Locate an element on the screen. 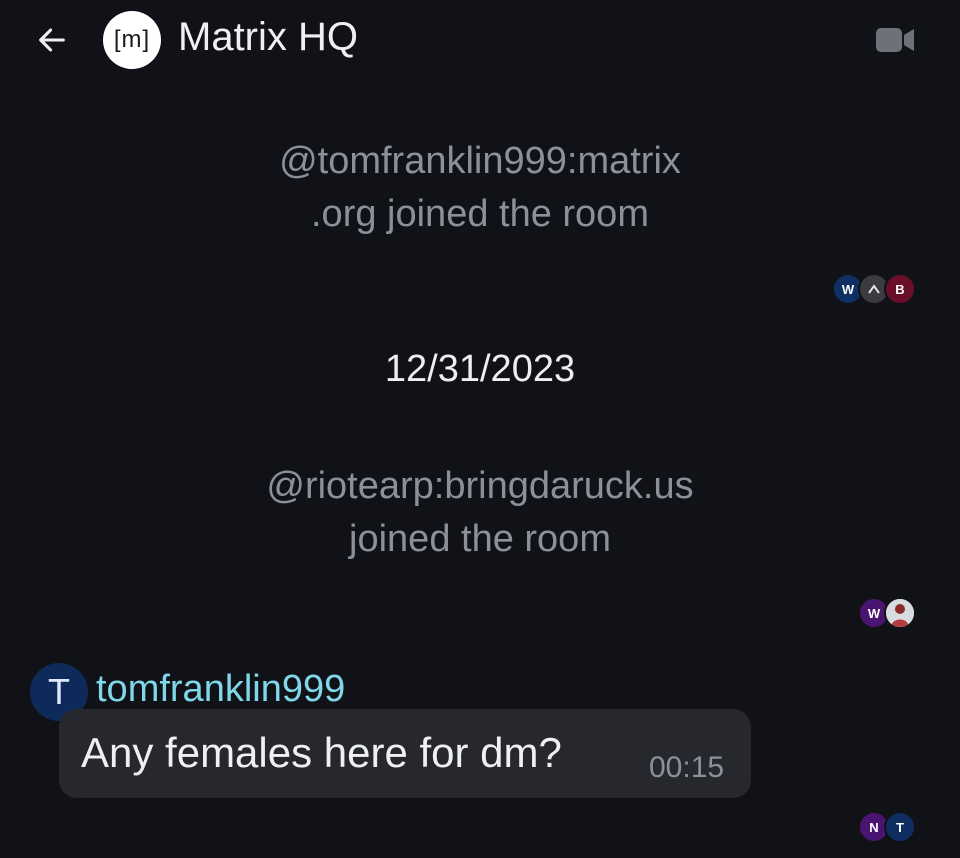 The width and height of the screenshot is (960, 858). read-receipts: W is located at coordinates (888, 613).